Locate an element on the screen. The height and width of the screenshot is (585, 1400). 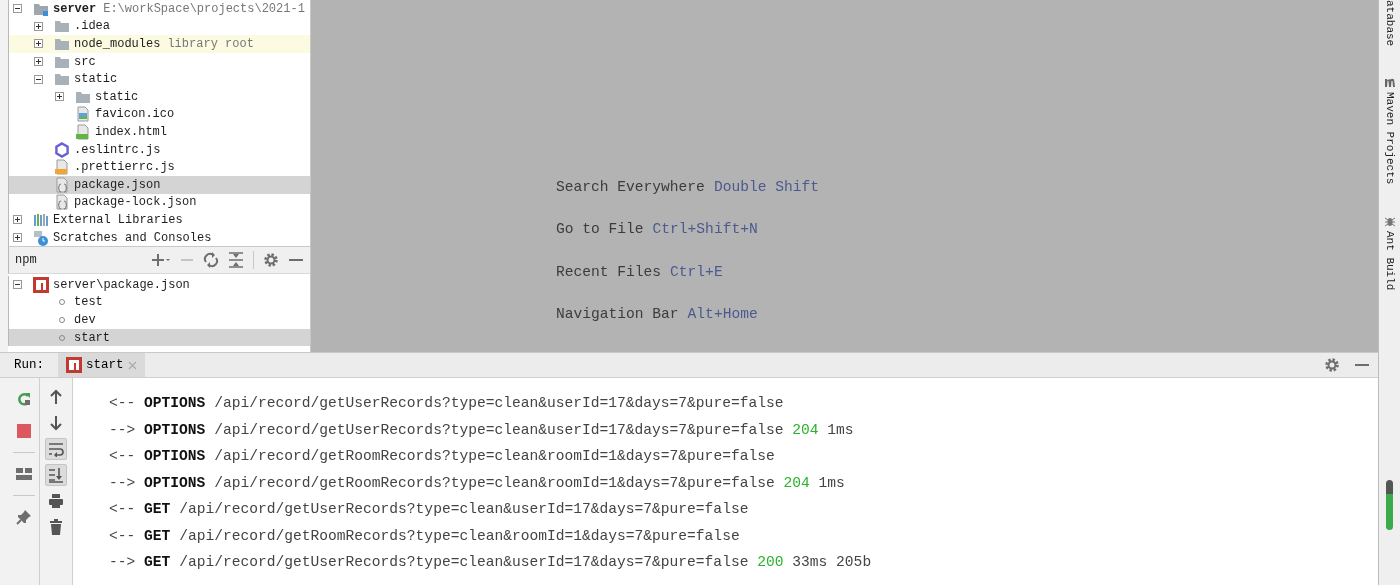
tree-item-label: package-lock.json is located at coordinates (135, 202).